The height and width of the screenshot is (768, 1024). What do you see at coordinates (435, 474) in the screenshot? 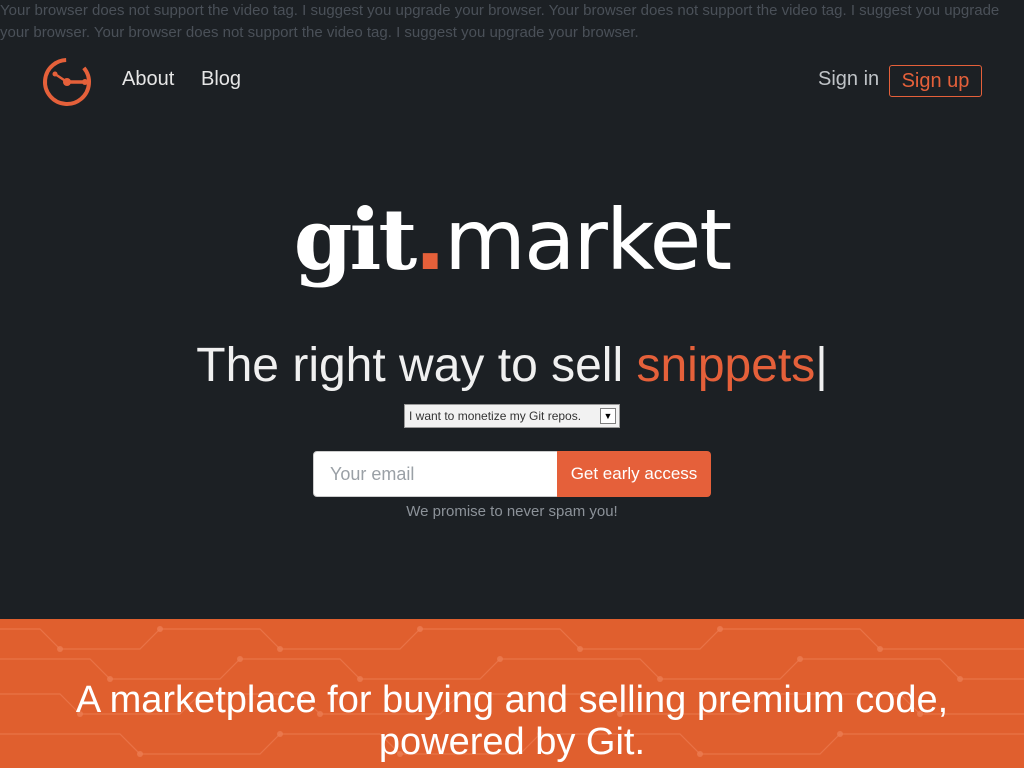
I see `email-input` at bounding box center [435, 474].